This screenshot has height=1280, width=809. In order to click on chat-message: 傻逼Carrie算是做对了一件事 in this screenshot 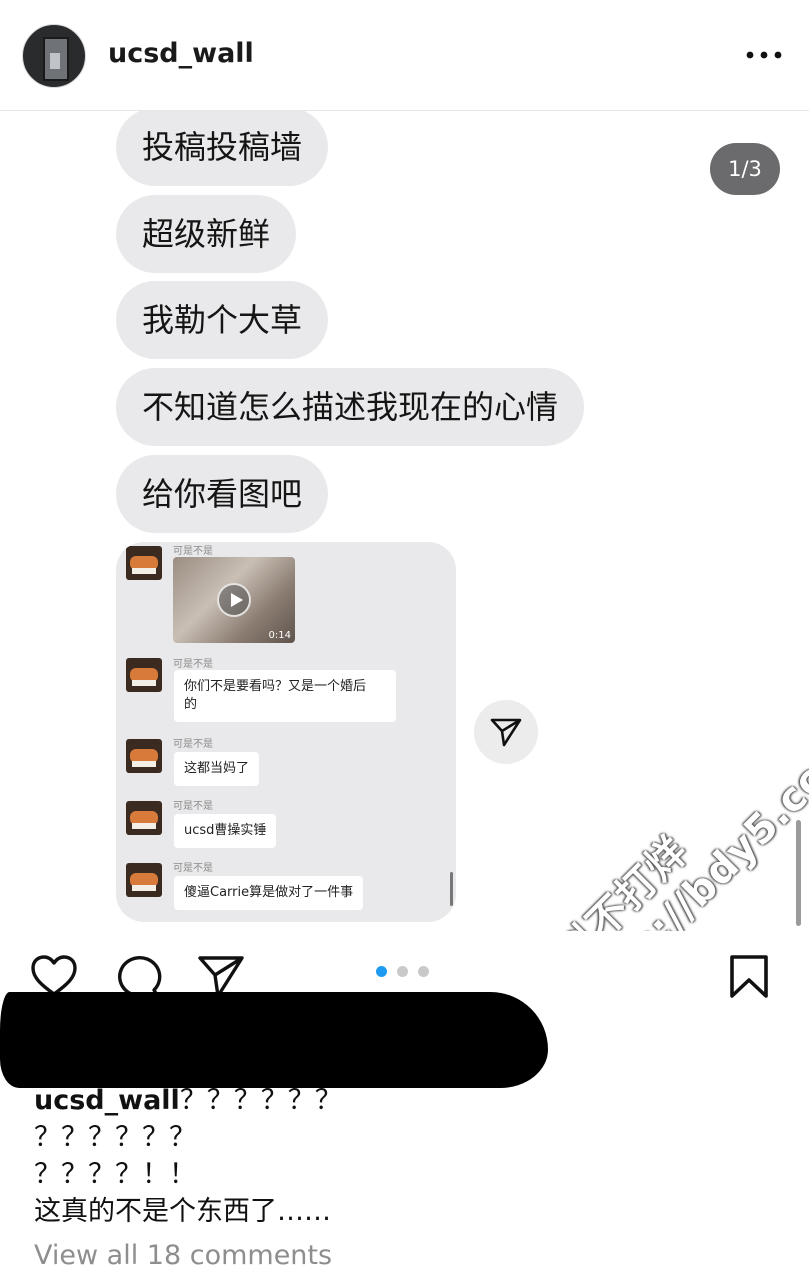, I will do `click(269, 893)`.